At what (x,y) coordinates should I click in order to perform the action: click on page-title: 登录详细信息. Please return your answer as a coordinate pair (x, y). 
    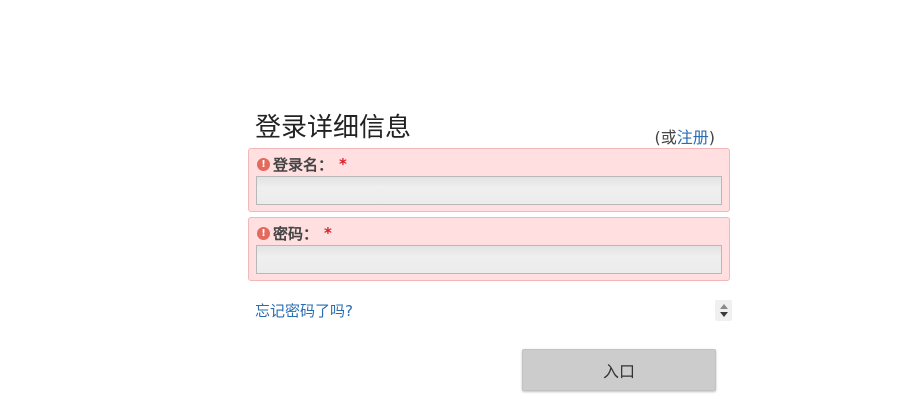
    Looking at the image, I should click on (333, 128).